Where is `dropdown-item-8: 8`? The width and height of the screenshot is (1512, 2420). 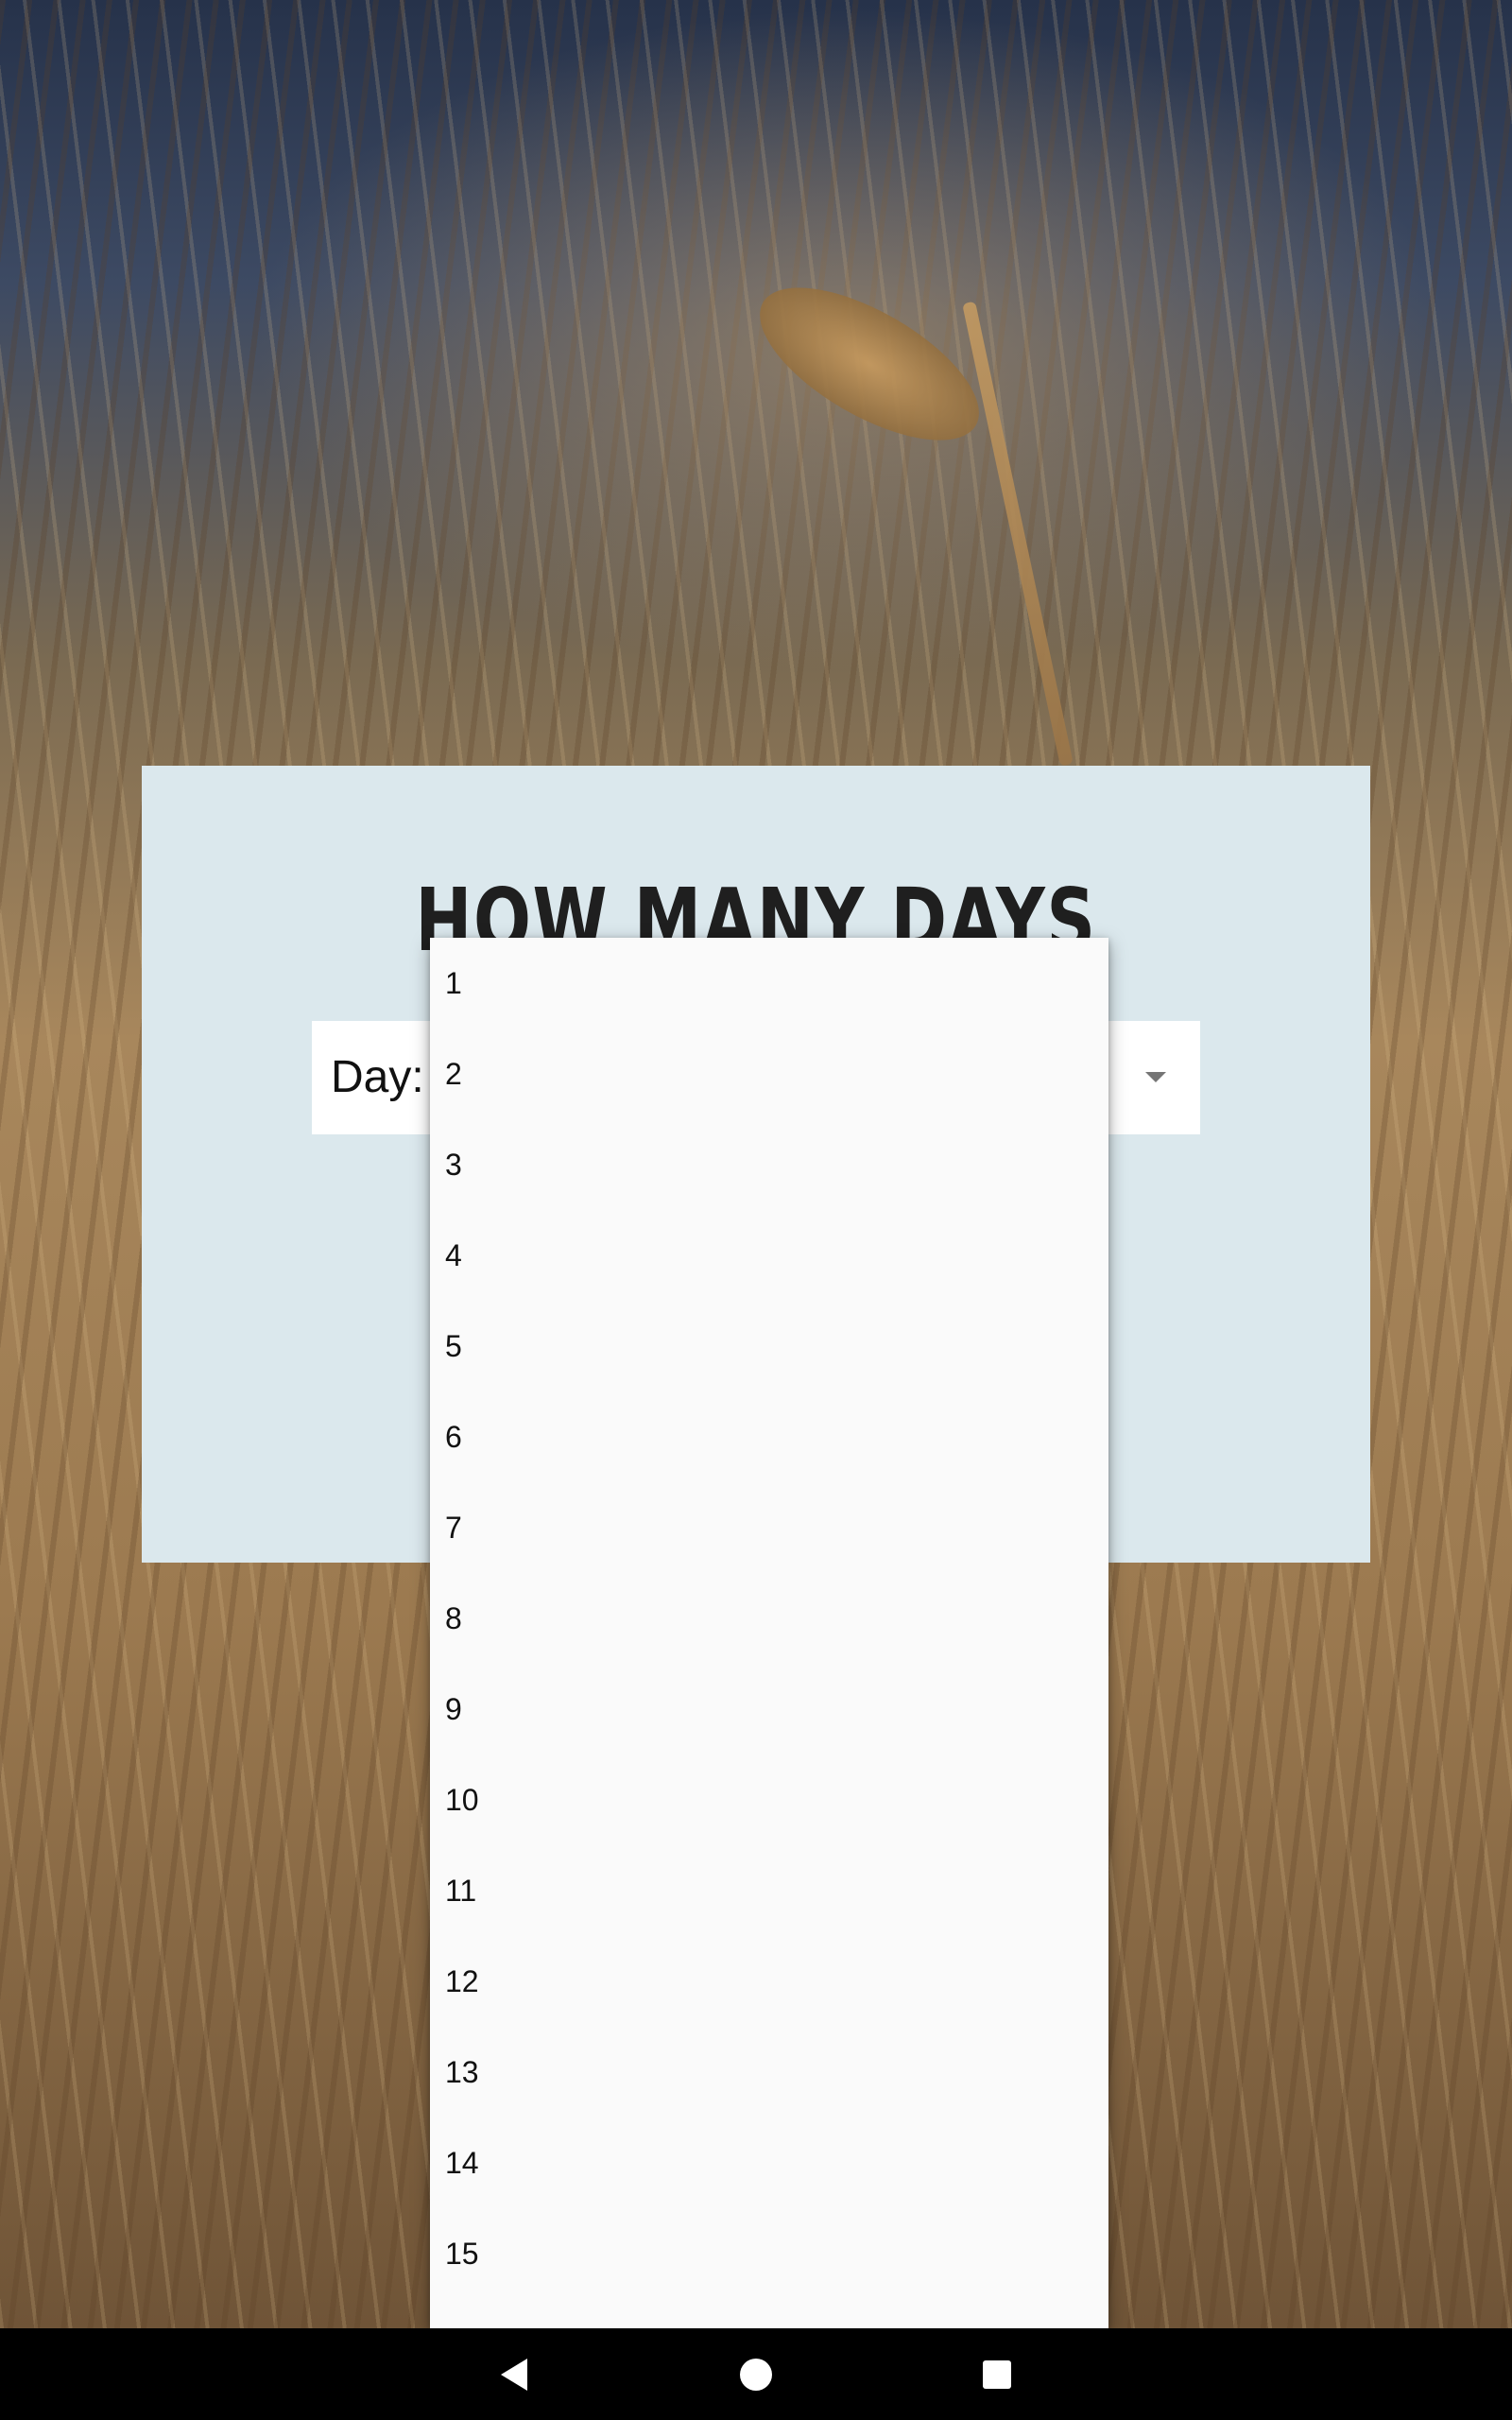
dropdown-item-8: 8 is located at coordinates (769, 1618).